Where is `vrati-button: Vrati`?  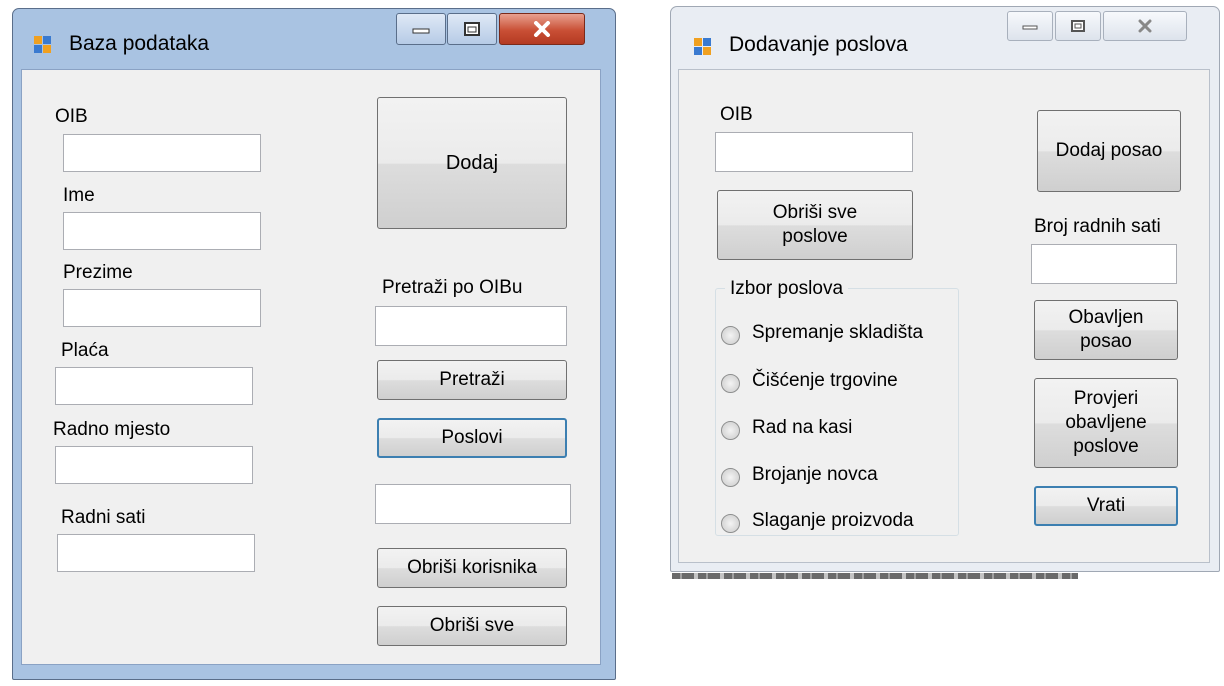
vrati-button: Vrati is located at coordinates (1106, 506).